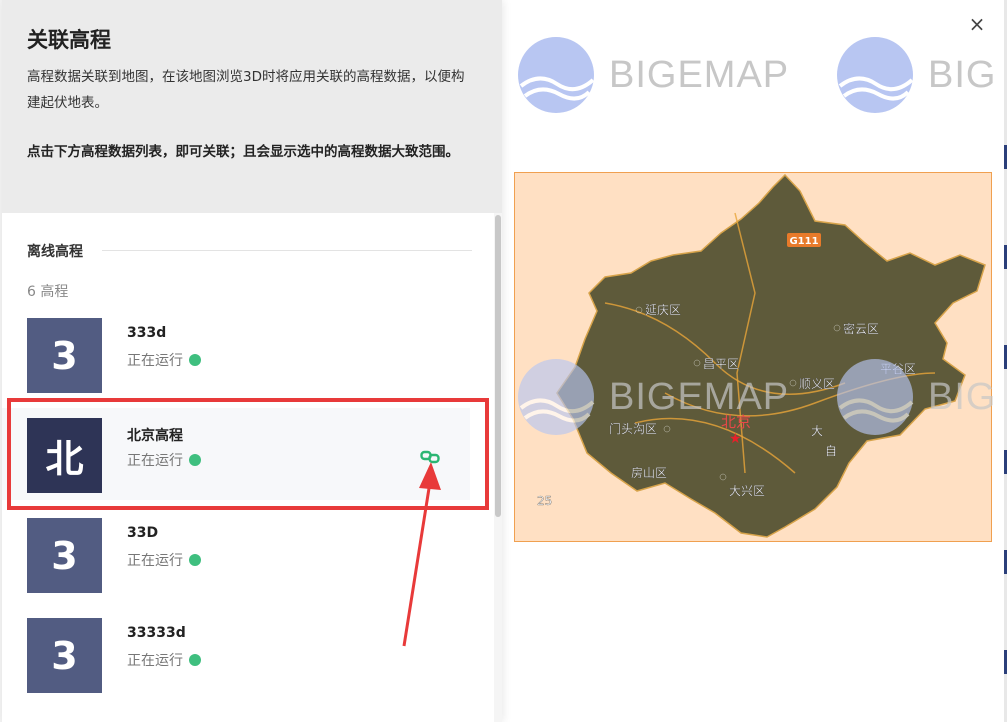  What do you see at coordinates (64, 455) in the screenshot?
I see `item-tile: 北` at bounding box center [64, 455].